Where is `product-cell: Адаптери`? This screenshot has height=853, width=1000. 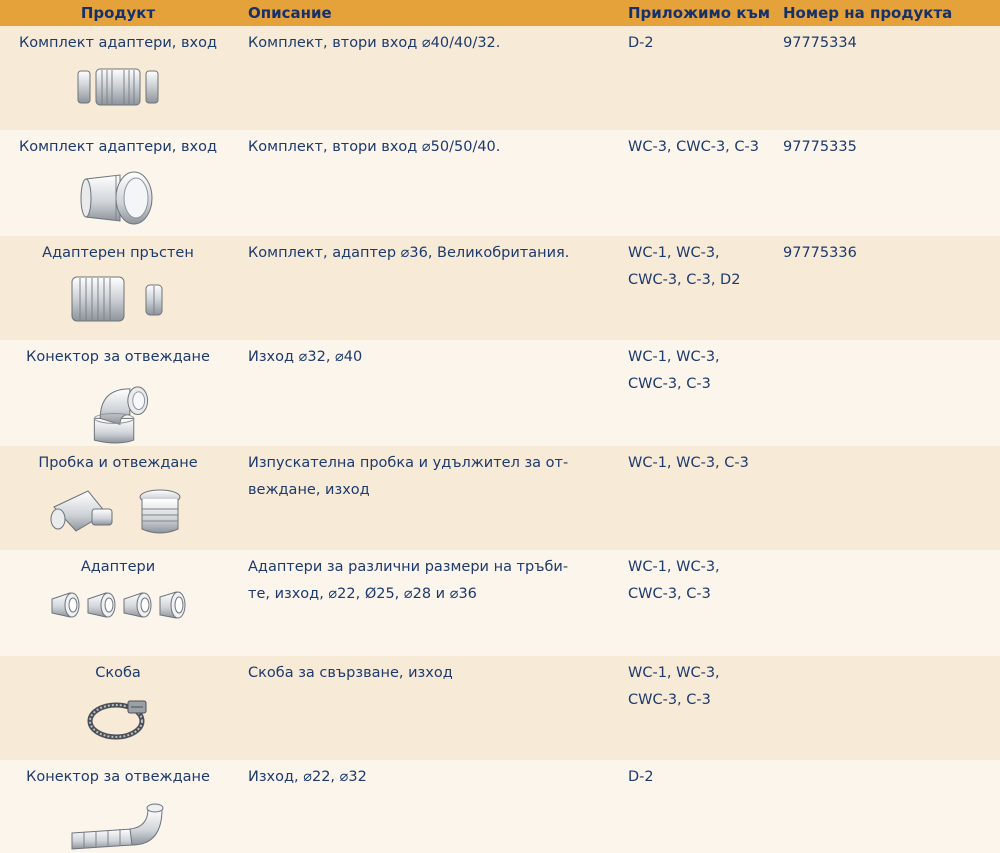 product-cell: Адаптери is located at coordinates (118, 603).